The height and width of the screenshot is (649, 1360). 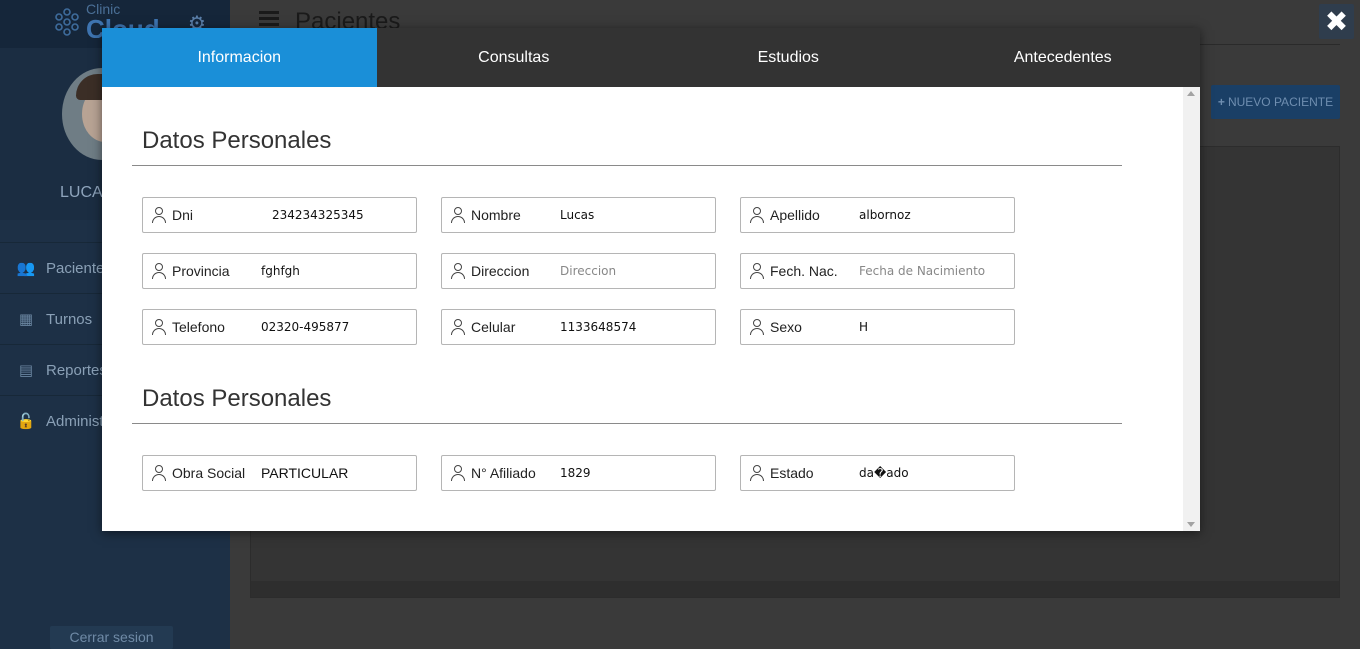 I want to click on direccion-label: Direccion, so click(x=500, y=271).